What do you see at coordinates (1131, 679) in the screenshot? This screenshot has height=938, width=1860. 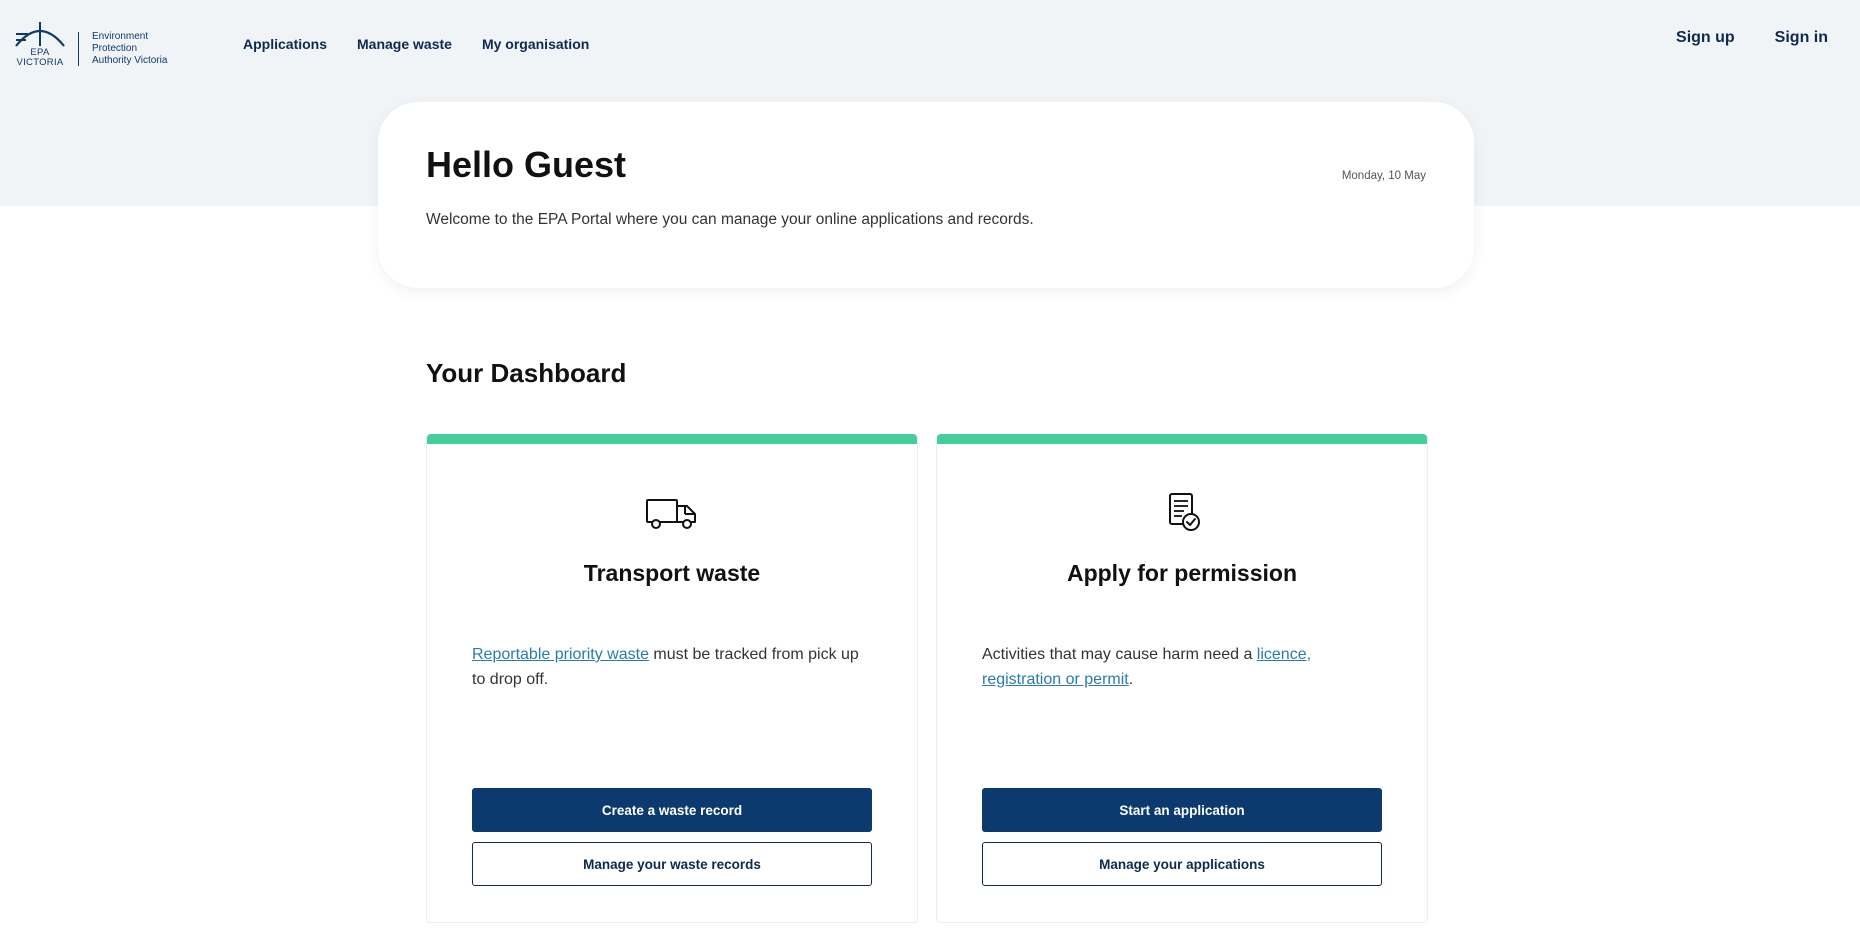 I see `card-description-end: .` at bounding box center [1131, 679].